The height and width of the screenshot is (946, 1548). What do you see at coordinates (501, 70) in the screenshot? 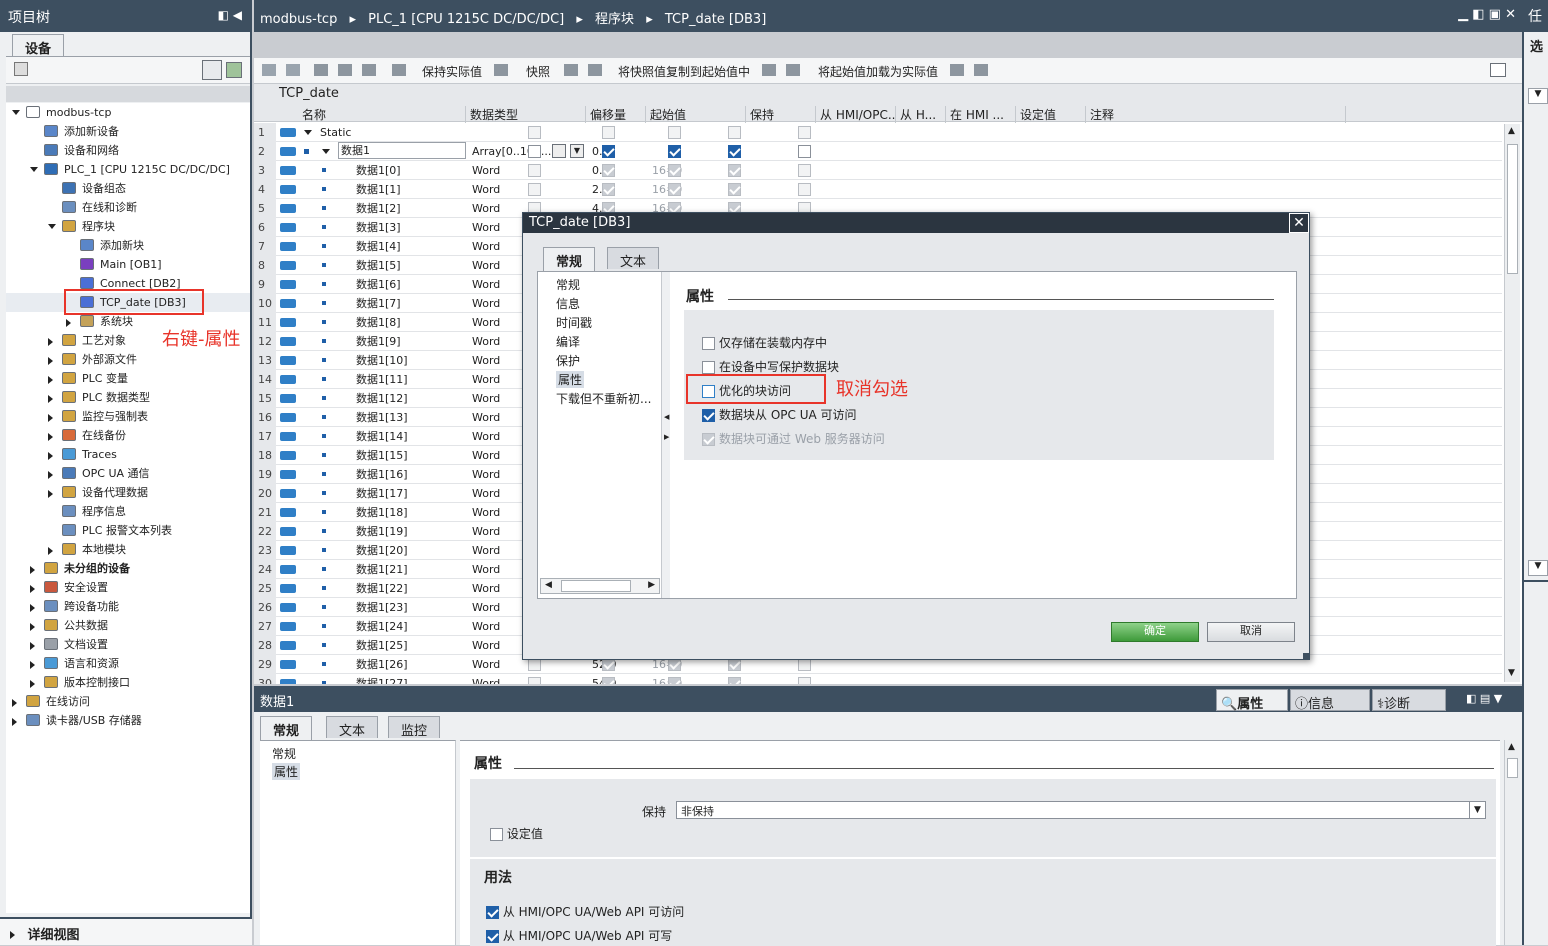
I see `keep-actual-icon` at bounding box center [501, 70].